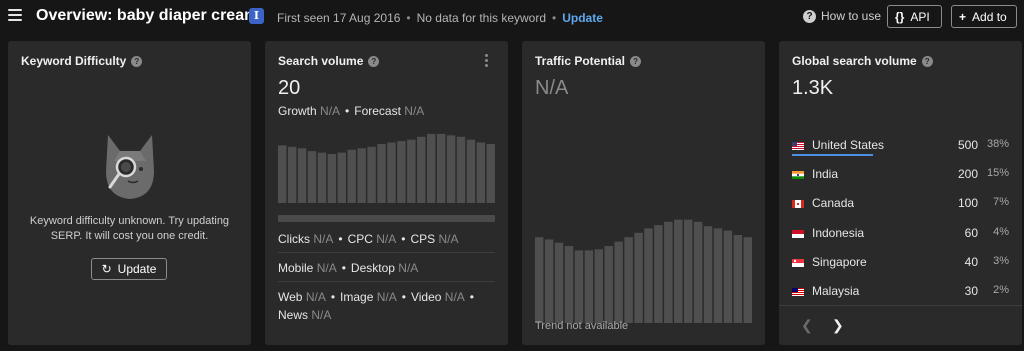 The height and width of the screenshot is (351, 1024). I want to click on clicks-label: Clicks, so click(294, 239).